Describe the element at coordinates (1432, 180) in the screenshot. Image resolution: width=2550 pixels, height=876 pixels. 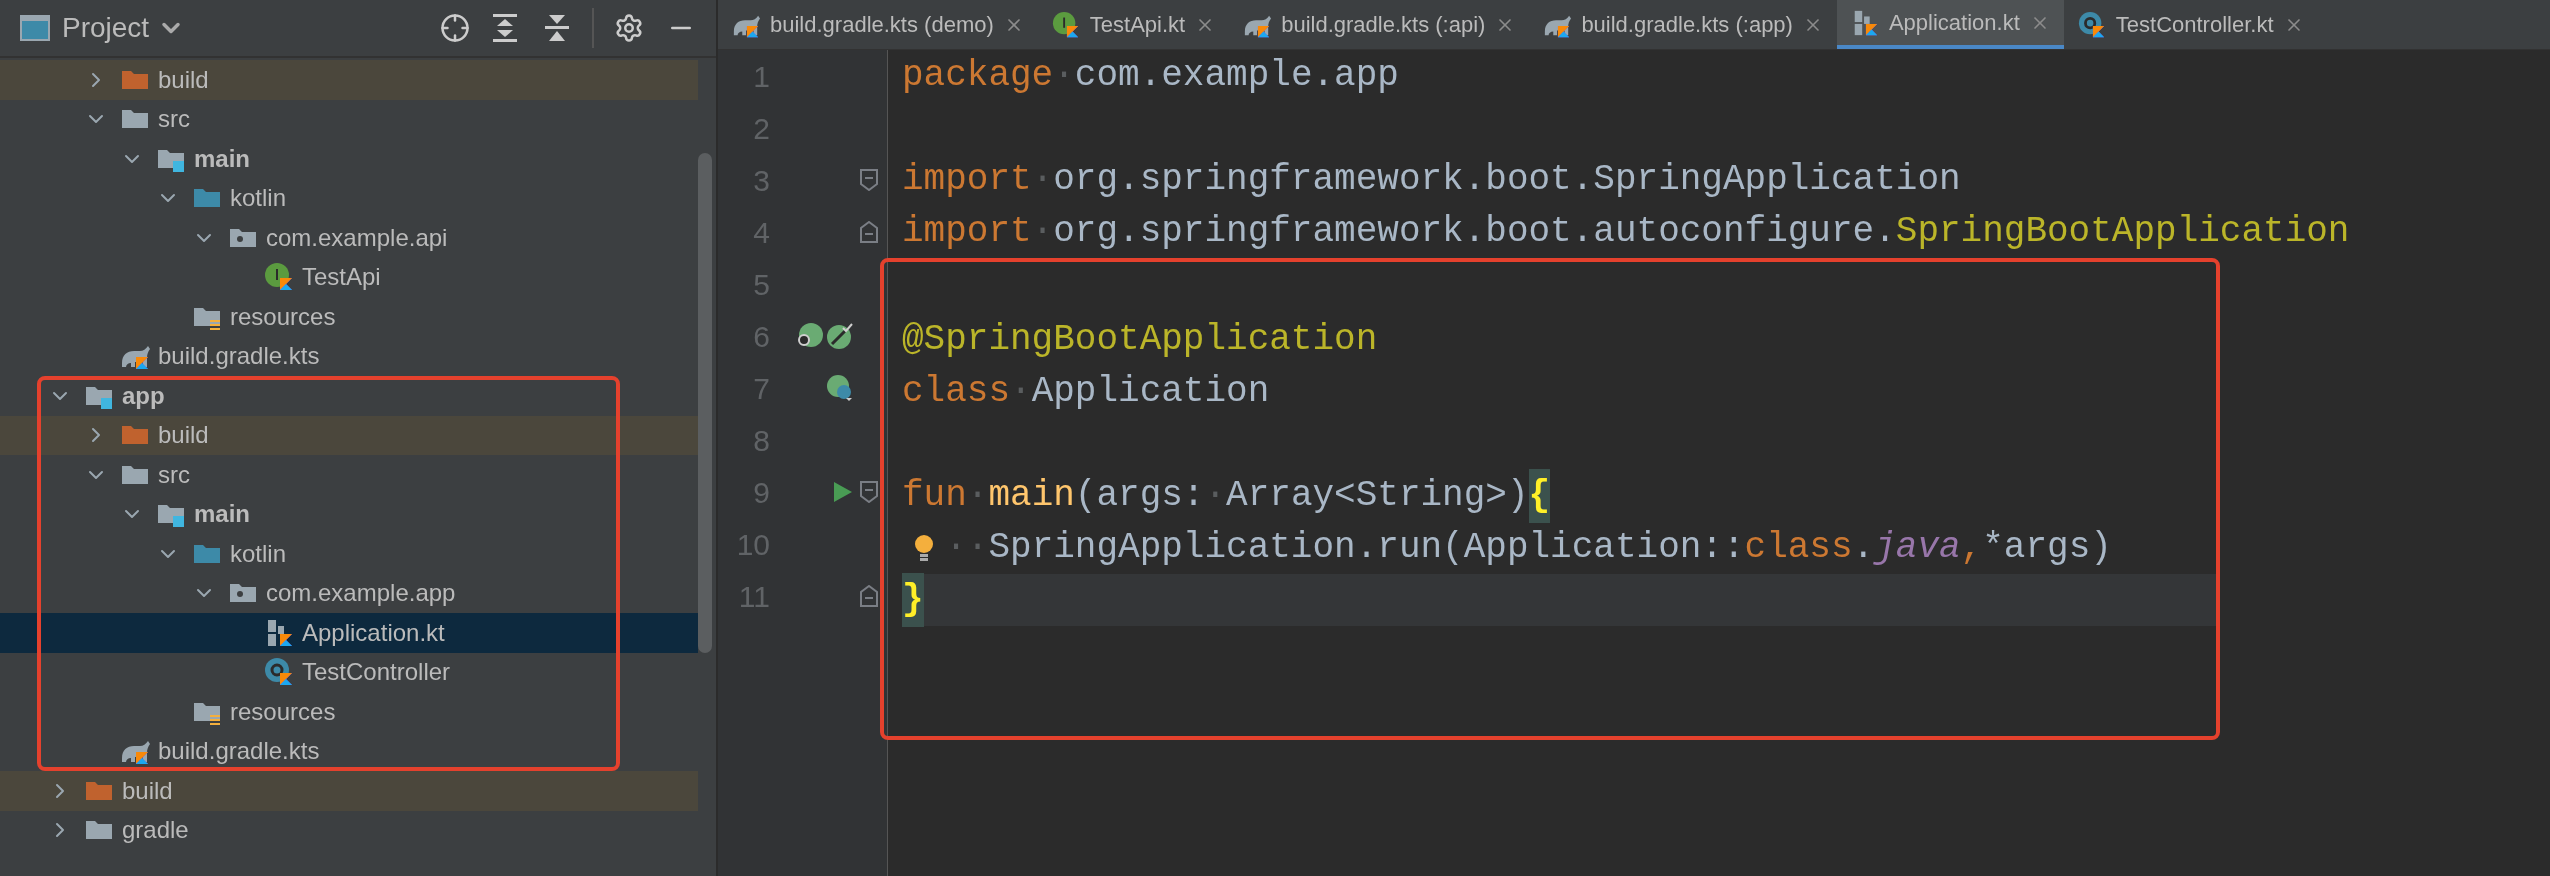
I see `code-line: import·org.springframework.boot.SpringApplication` at that location.